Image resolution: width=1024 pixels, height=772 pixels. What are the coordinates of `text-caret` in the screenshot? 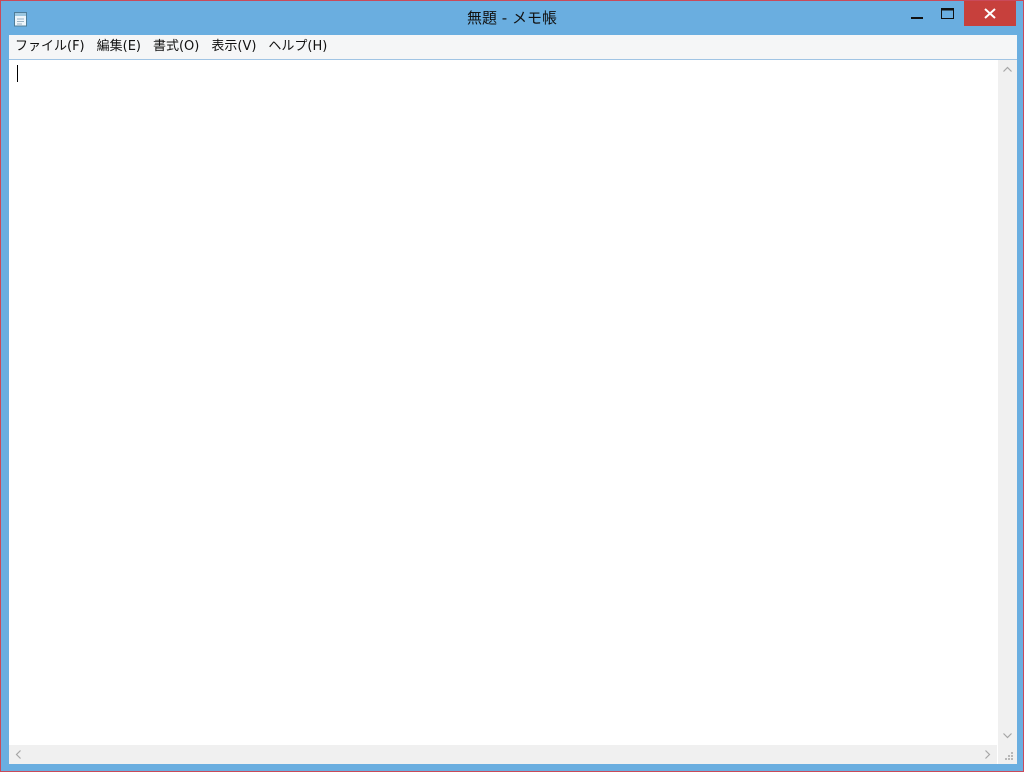 It's located at (17, 73).